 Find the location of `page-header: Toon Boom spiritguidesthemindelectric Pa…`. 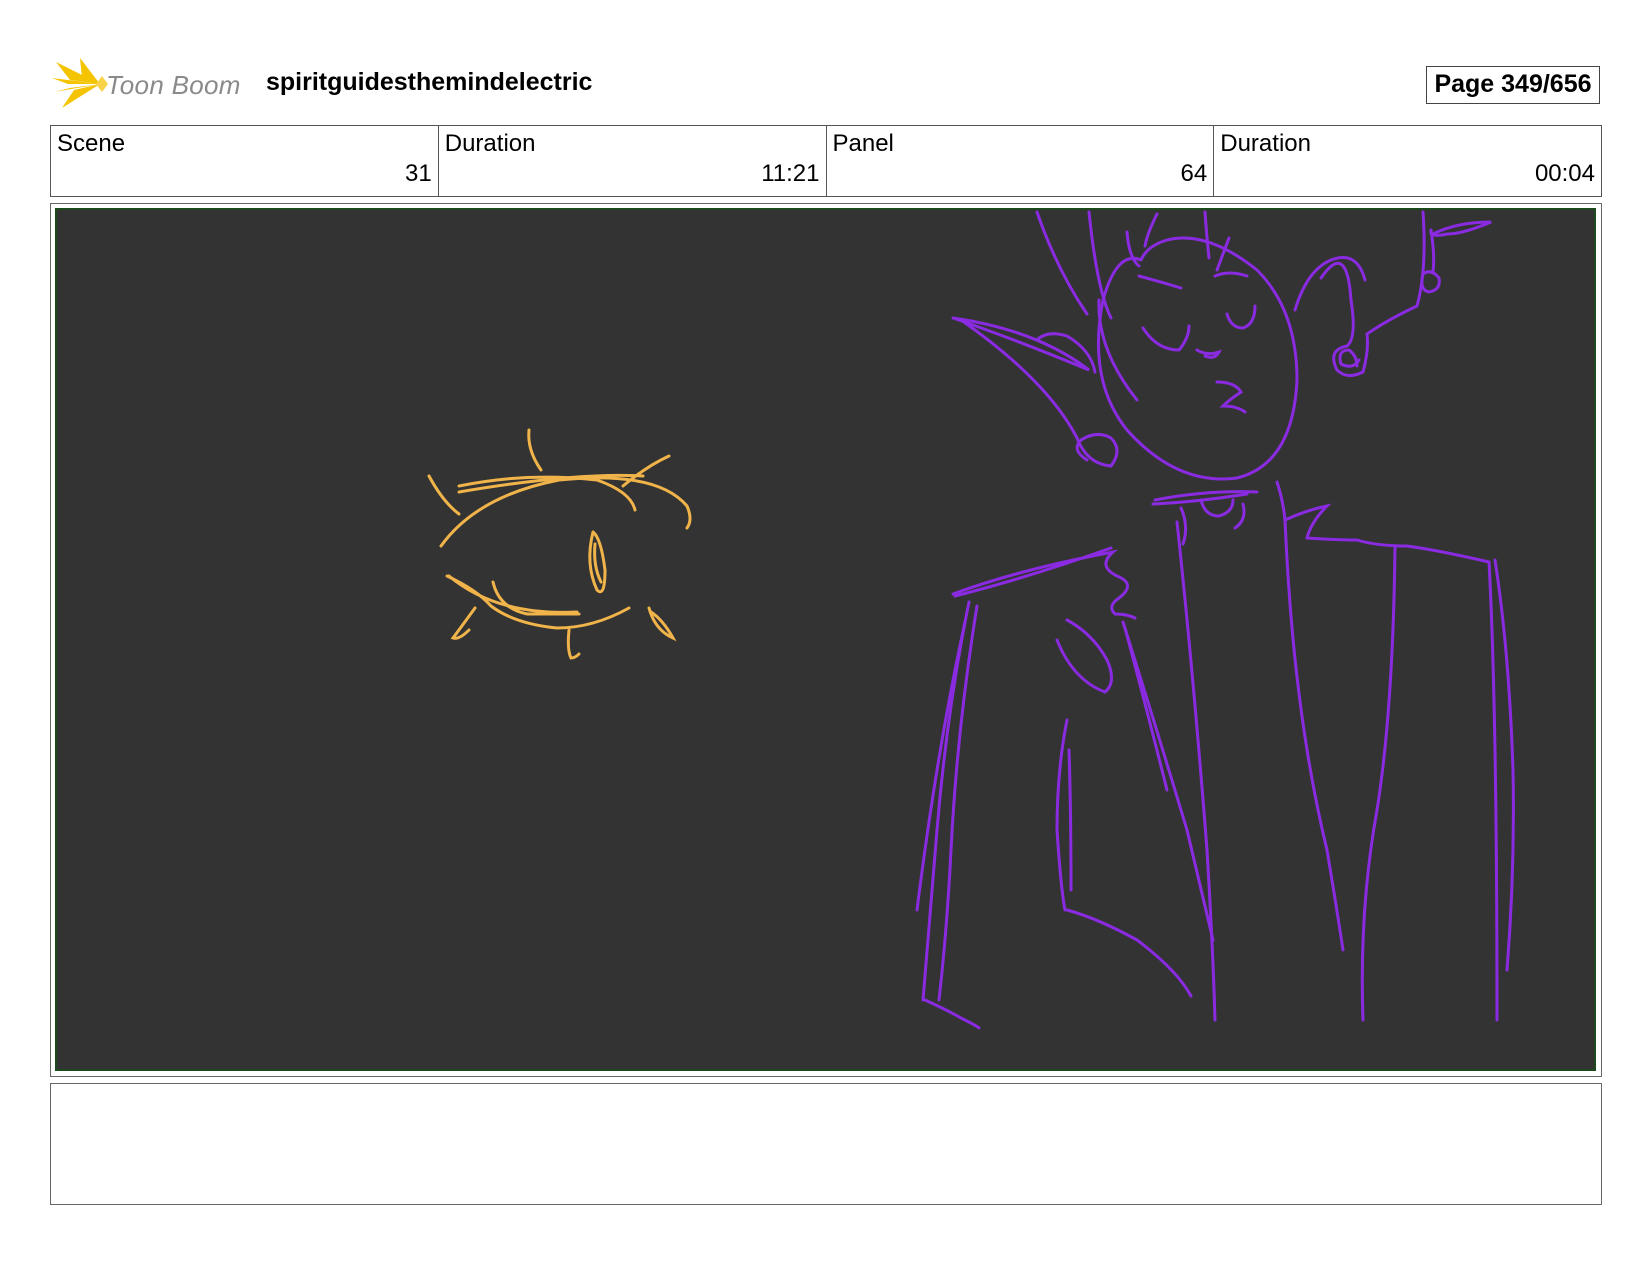

page-header: Toon Boom spiritguidesthemindelectric Pa… is located at coordinates (826, 84).